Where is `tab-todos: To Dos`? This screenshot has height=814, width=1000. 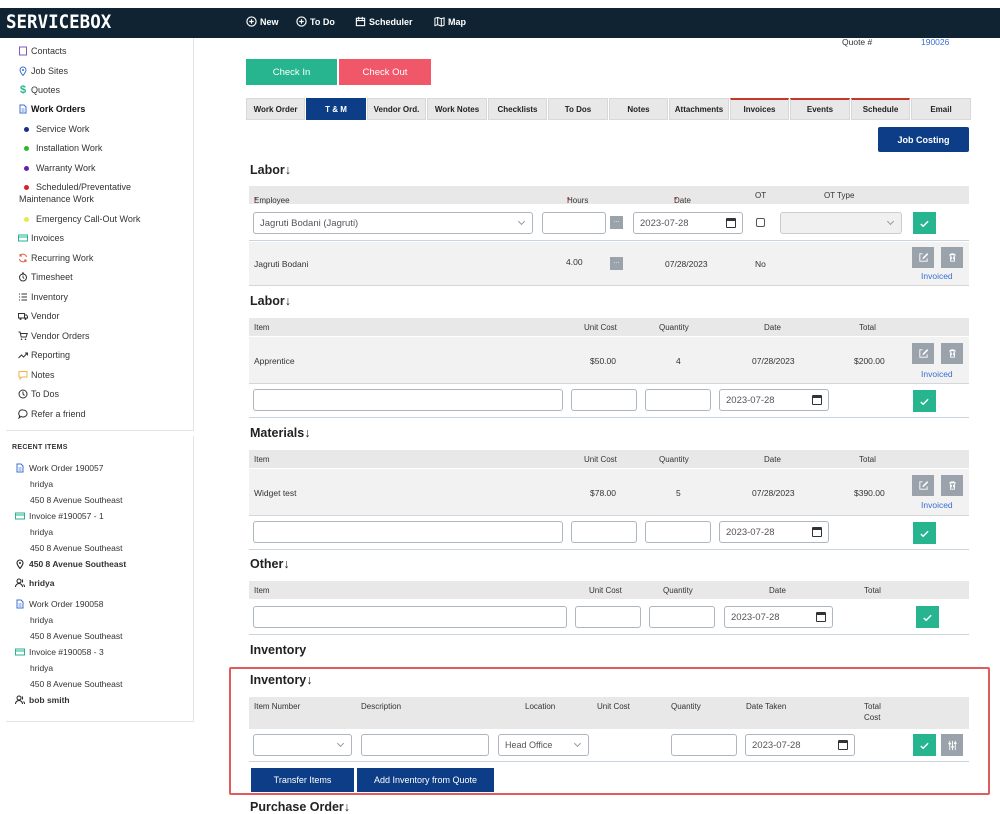 tab-todos: To Dos is located at coordinates (578, 109).